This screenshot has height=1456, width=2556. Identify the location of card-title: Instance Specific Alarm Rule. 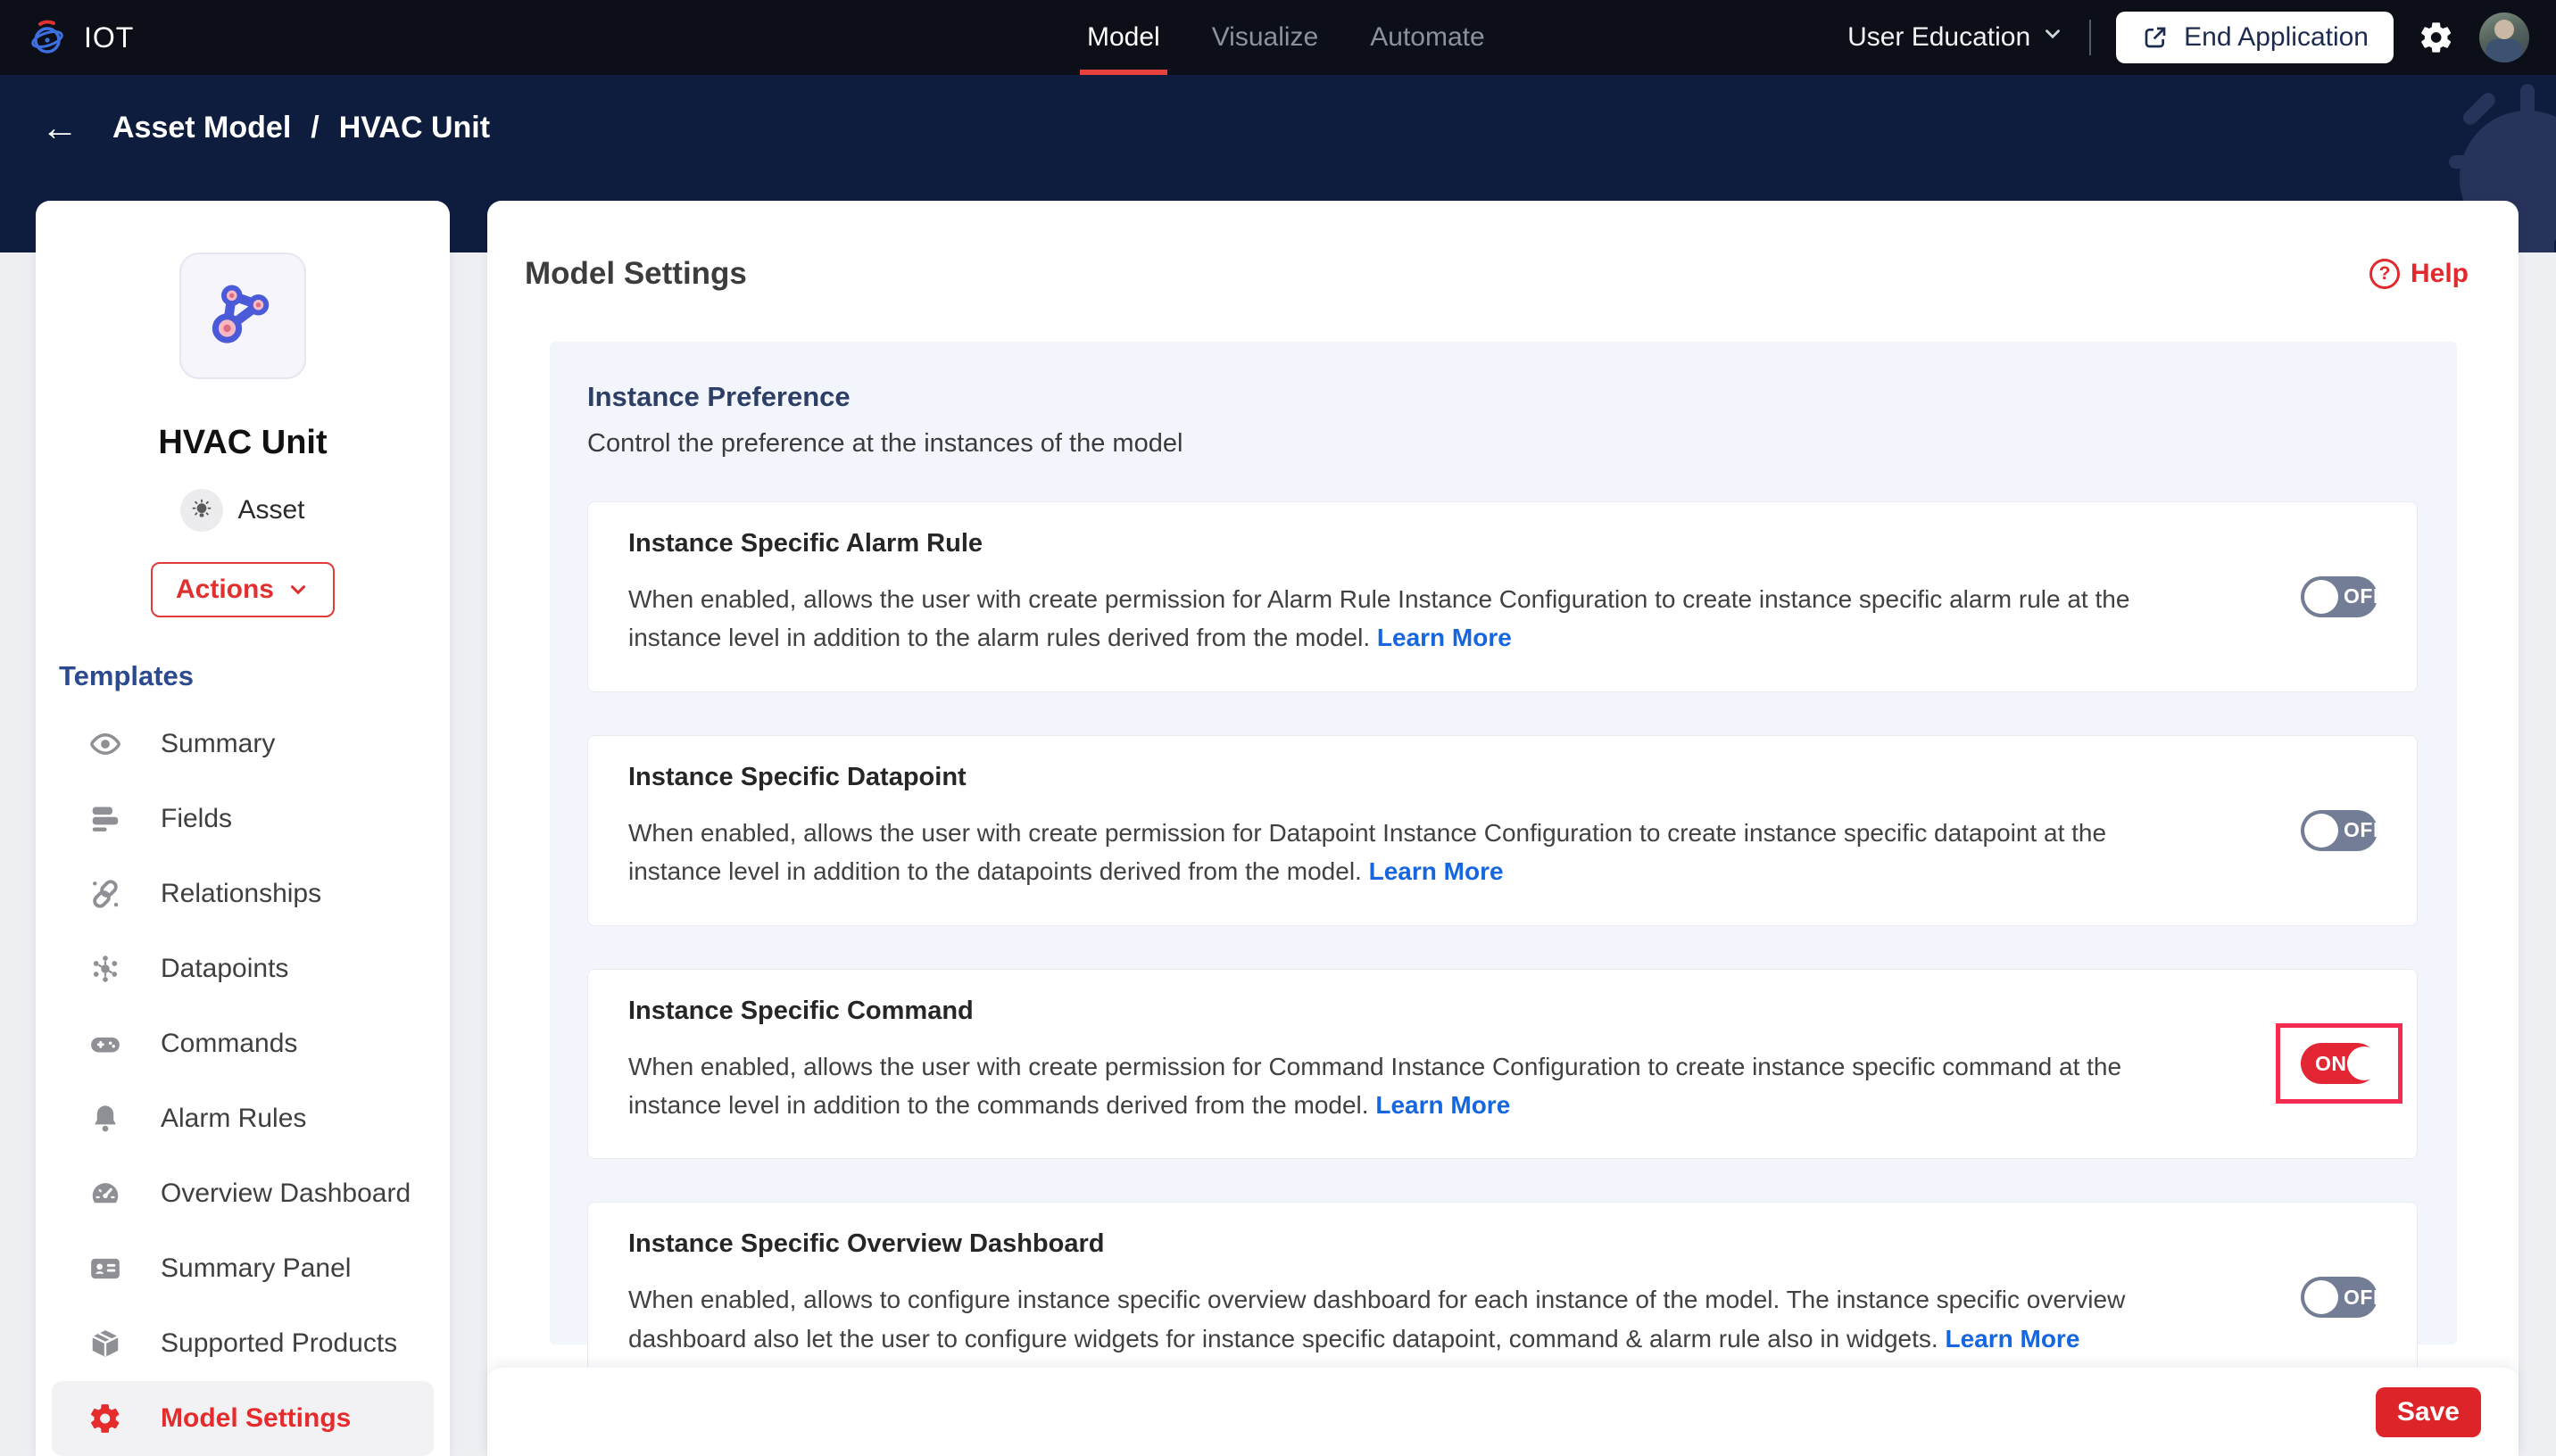
(805, 543).